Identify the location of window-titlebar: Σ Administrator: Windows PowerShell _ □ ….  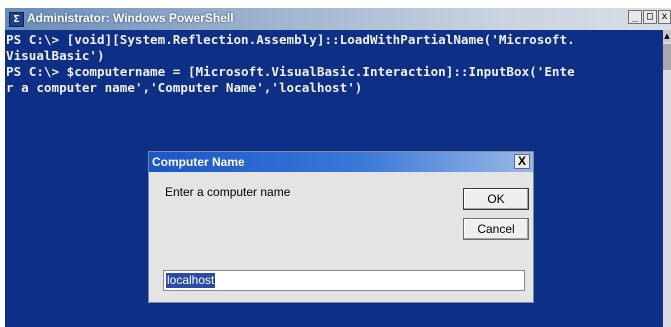
(338, 19).